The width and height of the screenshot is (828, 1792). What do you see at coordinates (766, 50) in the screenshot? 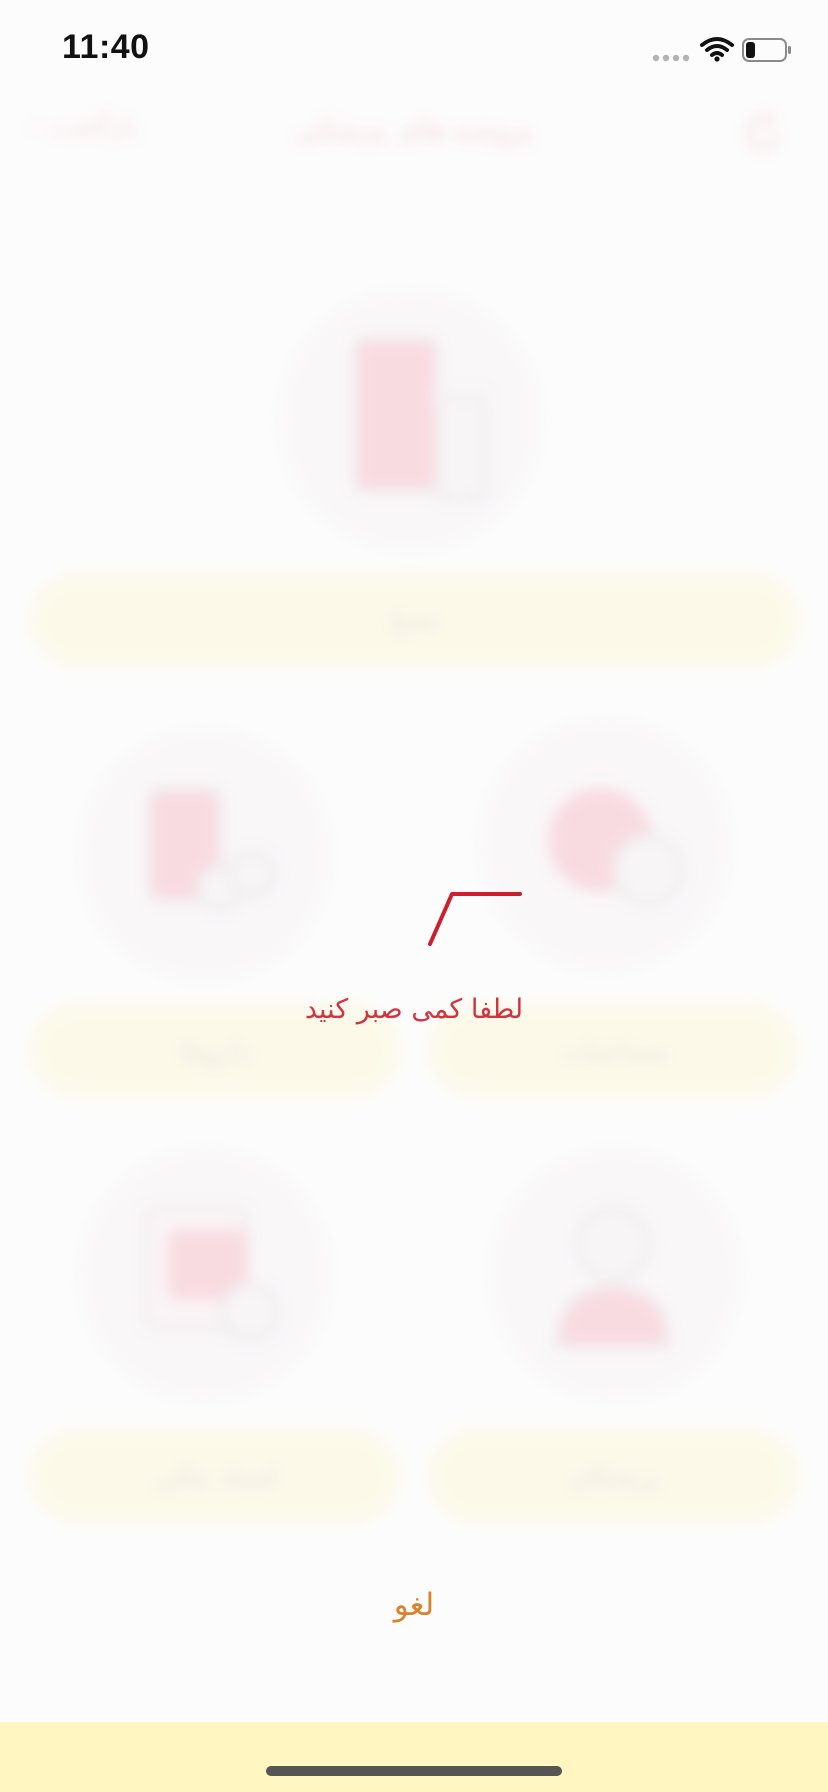
I see `battery-icon` at bounding box center [766, 50].